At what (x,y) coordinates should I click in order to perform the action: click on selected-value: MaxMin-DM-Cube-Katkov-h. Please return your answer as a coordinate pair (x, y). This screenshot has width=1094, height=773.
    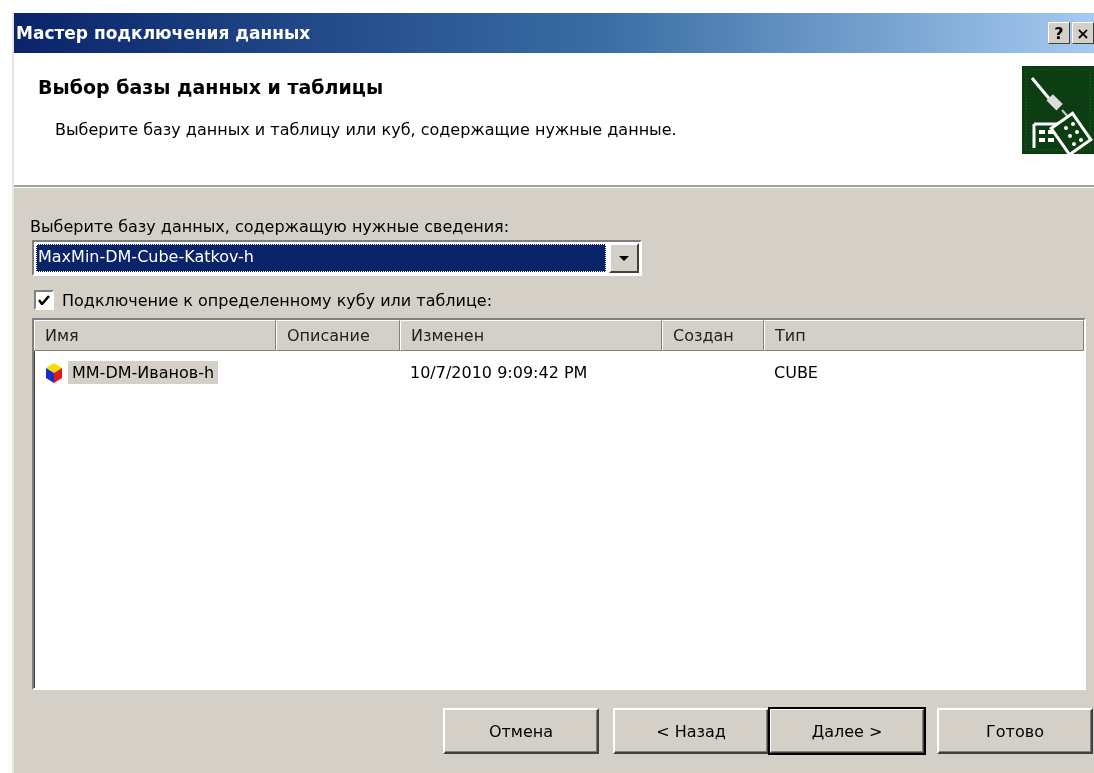
    Looking at the image, I should click on (321, 258).